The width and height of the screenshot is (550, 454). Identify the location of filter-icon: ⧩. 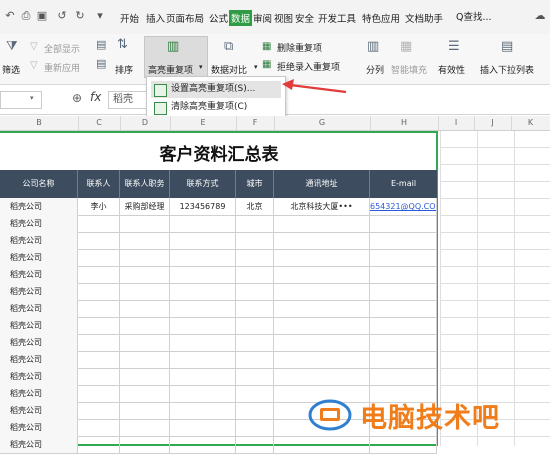
(12, 47).